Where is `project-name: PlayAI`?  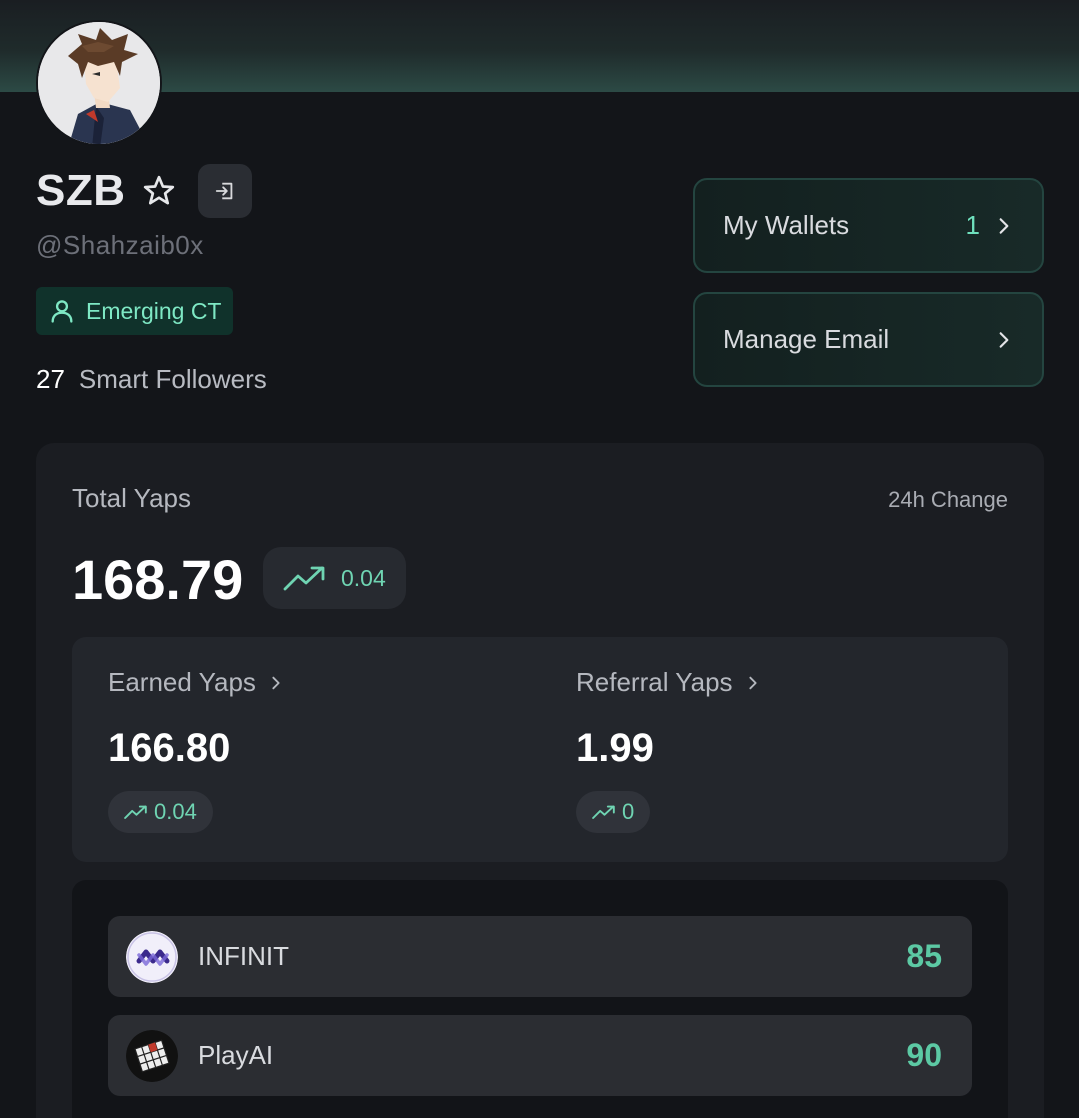
project-name: PlayAI is located at coordinates (236, 1055).